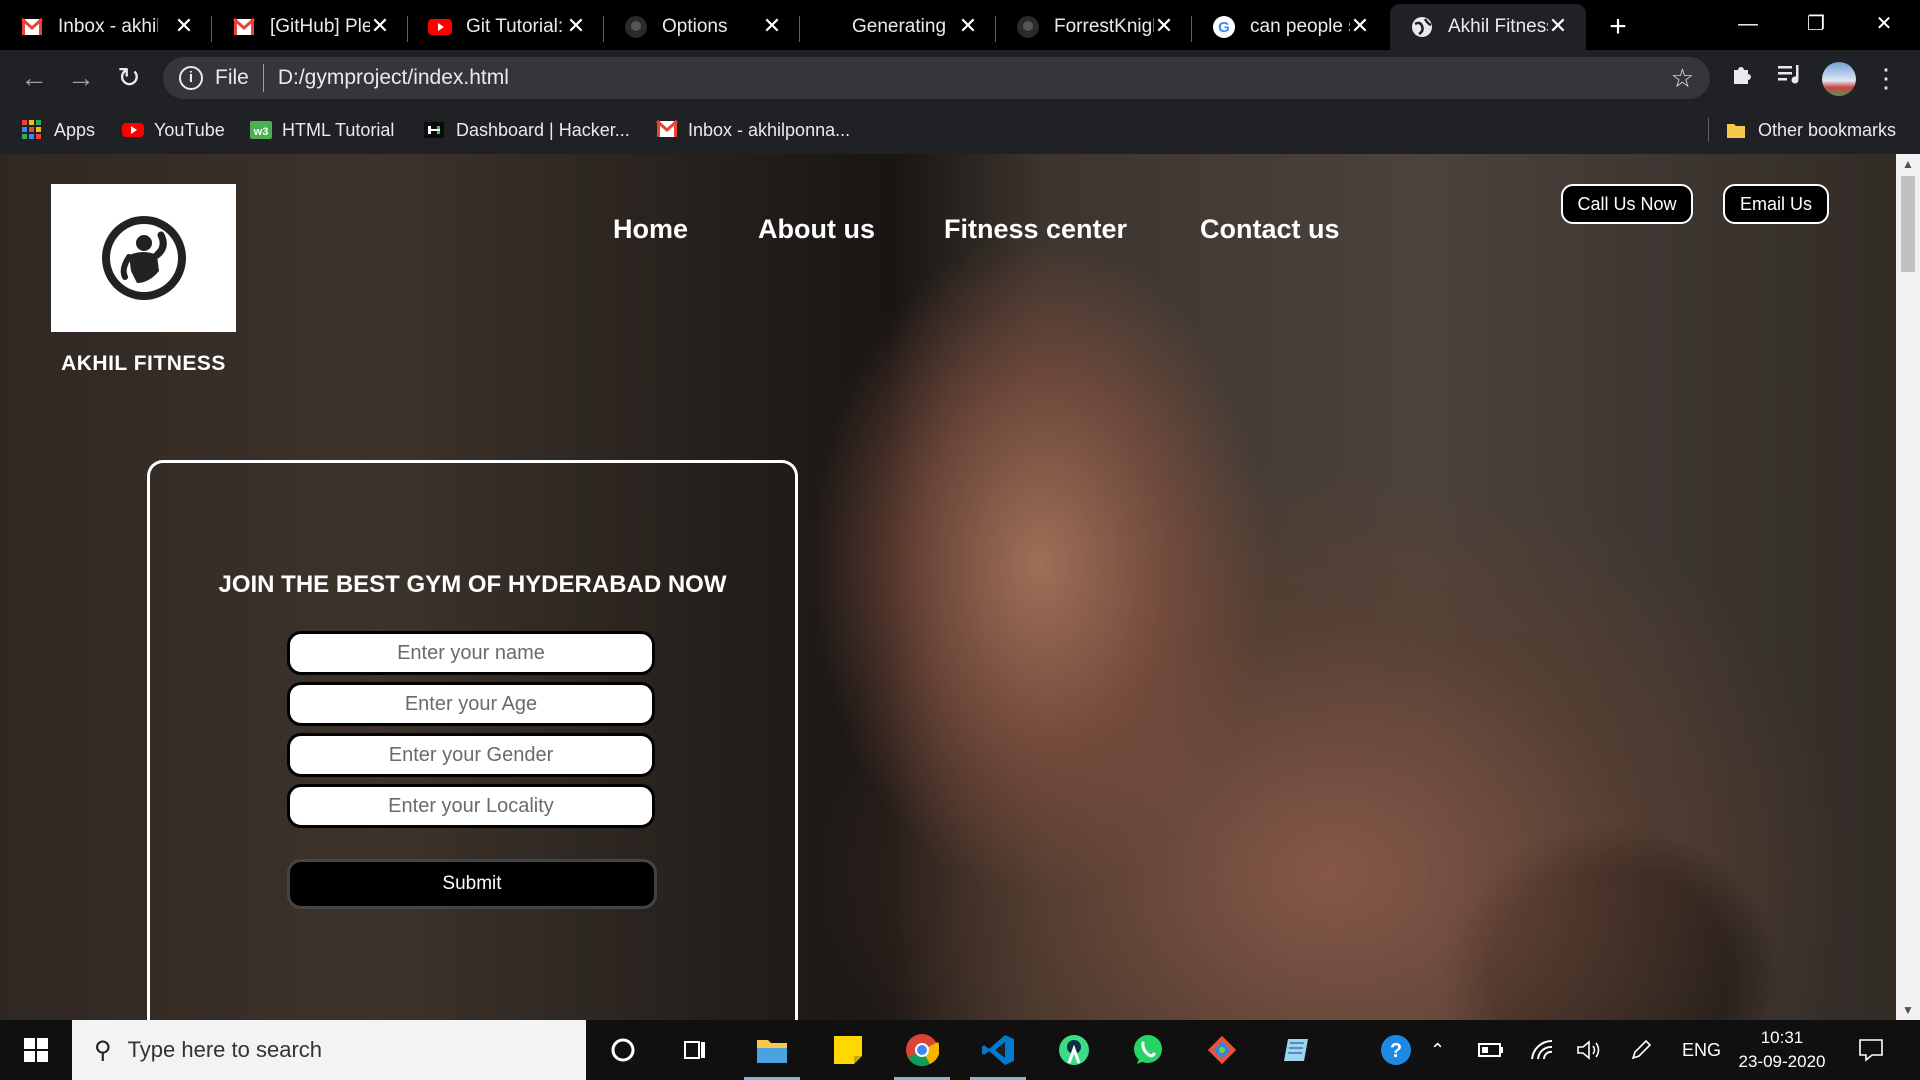  What do you see at coordinates (1682, 78) in the screenshot?
I see `bookmark-star-icon: ☆` at bounding box center [1682, 78].